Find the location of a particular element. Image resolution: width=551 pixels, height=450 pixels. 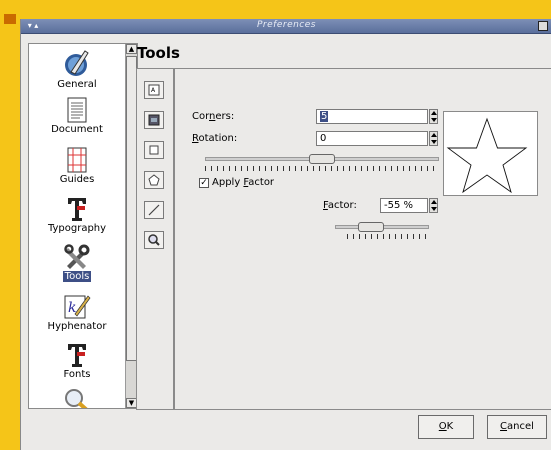

window-title: Preferences is located at coordinates (286, 25).